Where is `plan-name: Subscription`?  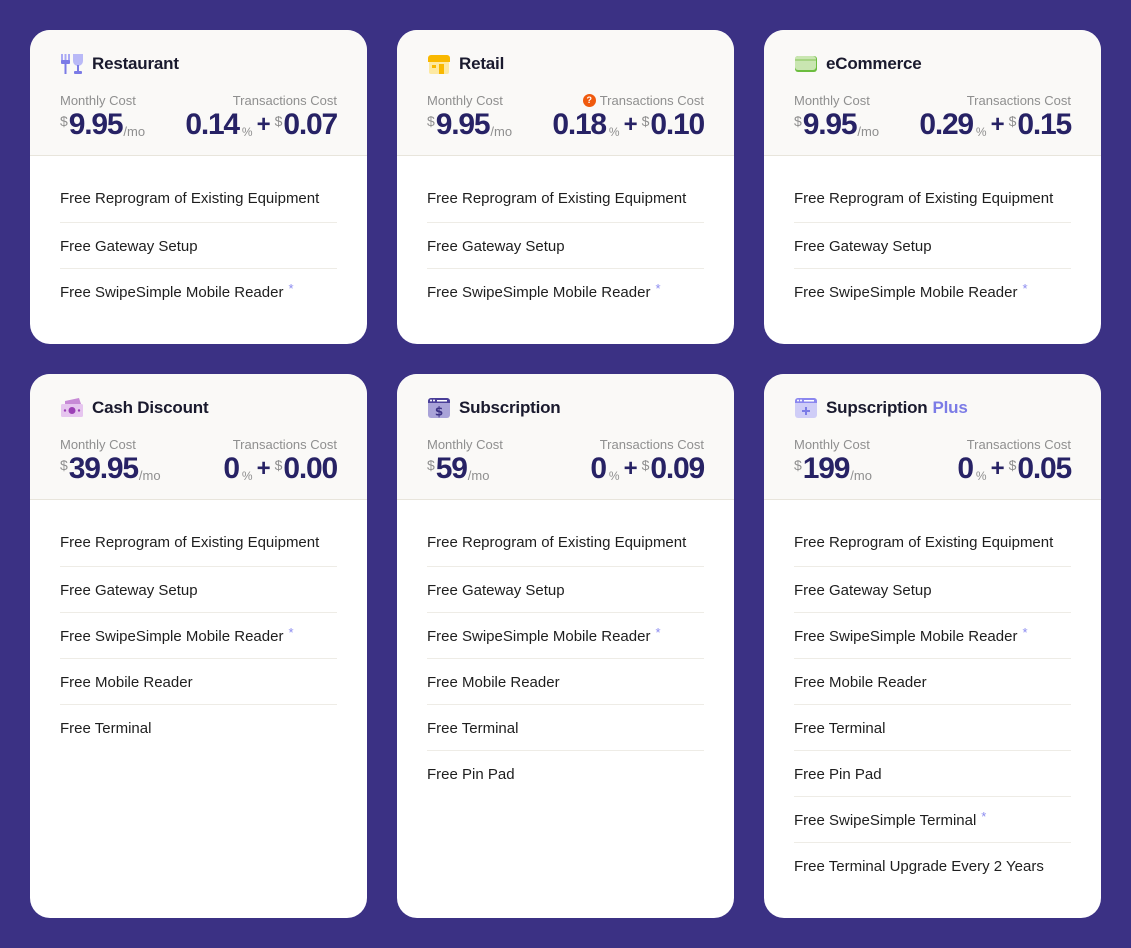
plan-name: Subscription is located at coordinates (510, 407).